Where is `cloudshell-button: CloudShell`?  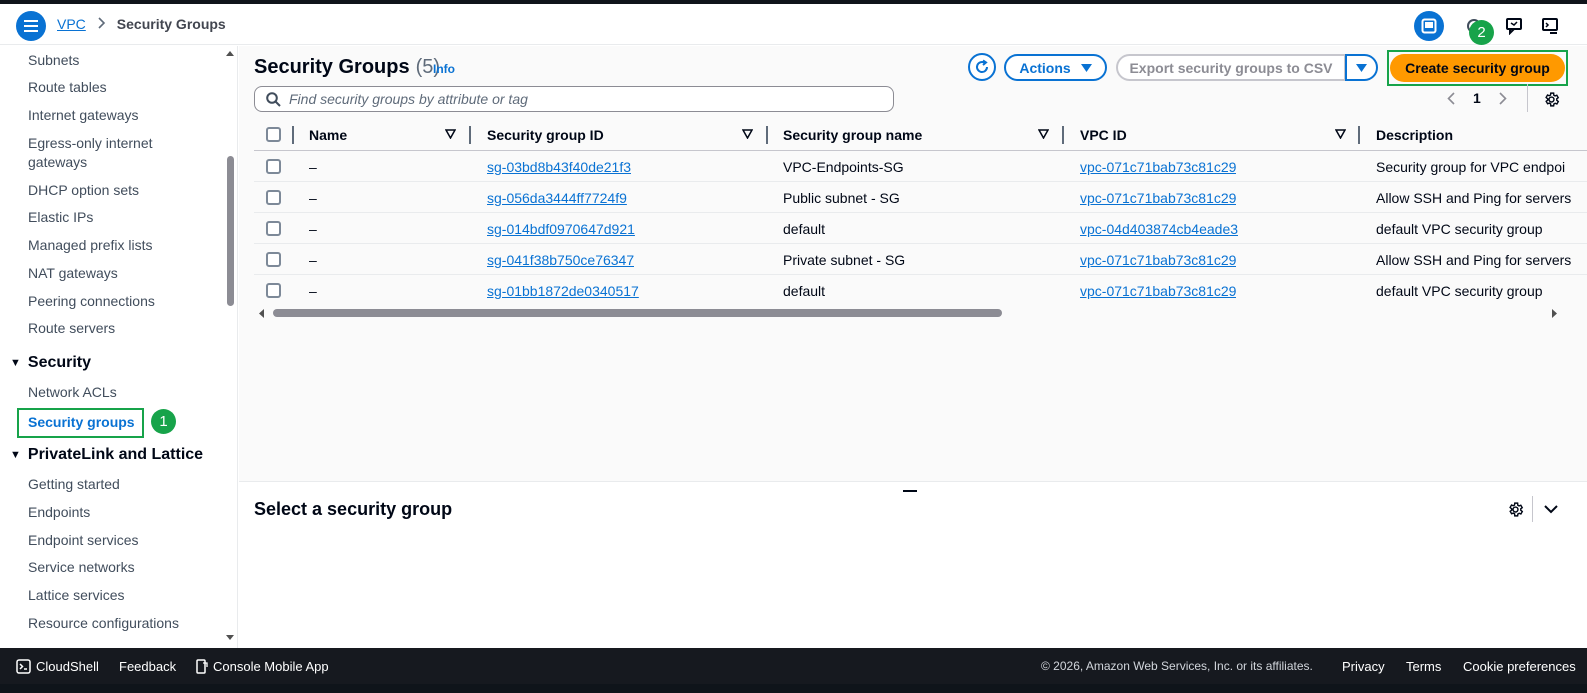
cloudshell-button: CloudShell is located at coordinates (57, 666).